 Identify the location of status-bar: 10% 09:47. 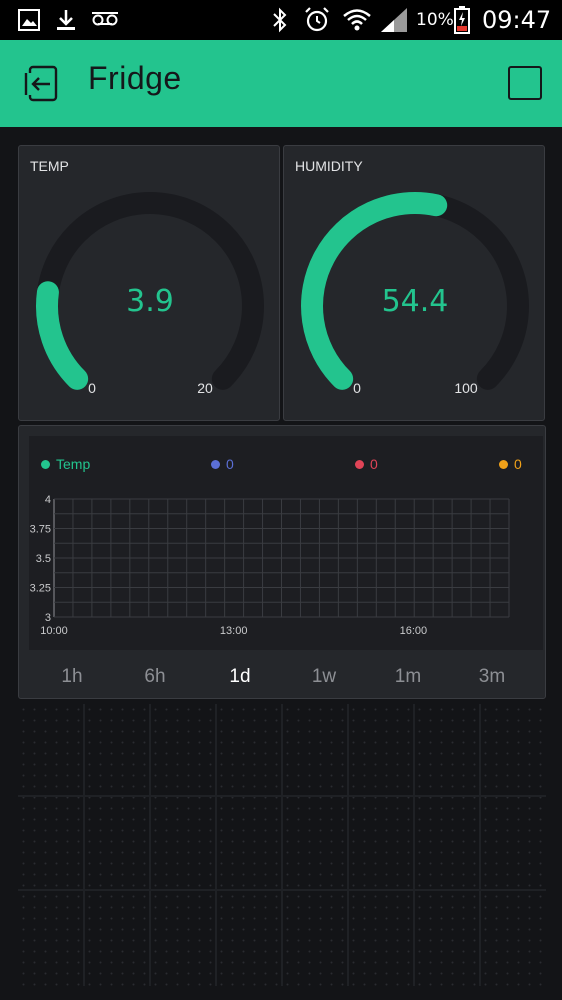
(281, 20).